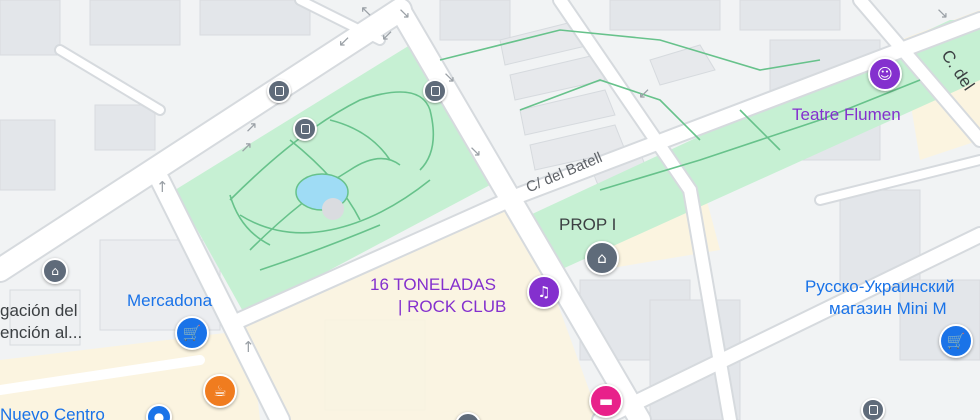 The width and height of the screenshot is (980, 420). What do you see at coordinates (846, 114) in the screenshot?
I see `poi-label-teatre-flumen: Teatre Flumen` at bounding box center [846, 114].